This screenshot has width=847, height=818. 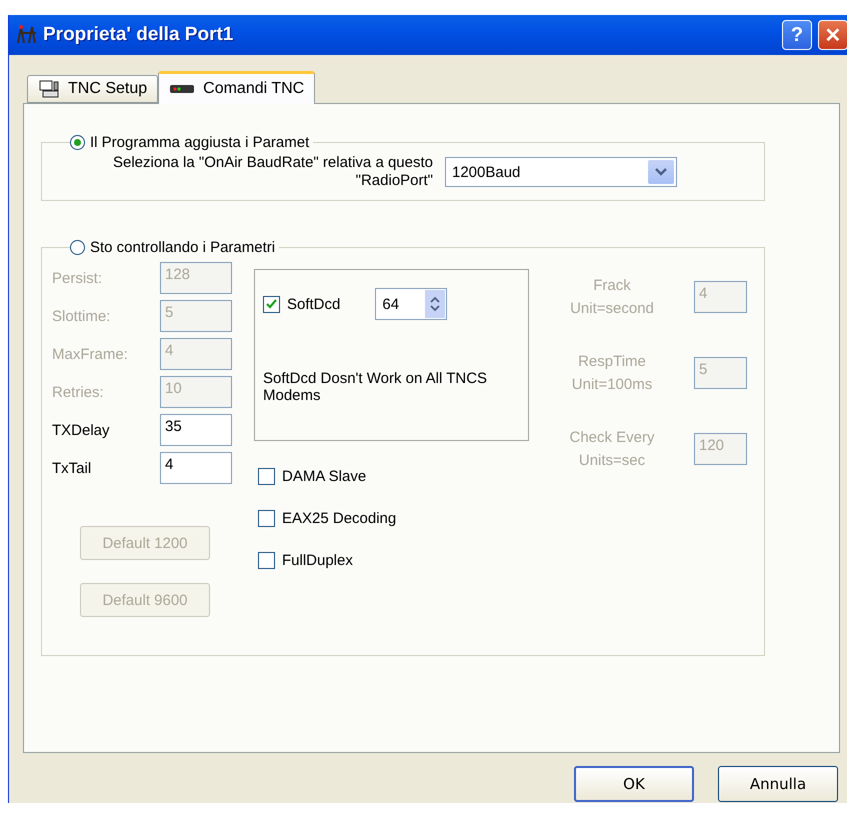 I want to click on cancel-button: Annulla, so click(x=778, y=784).